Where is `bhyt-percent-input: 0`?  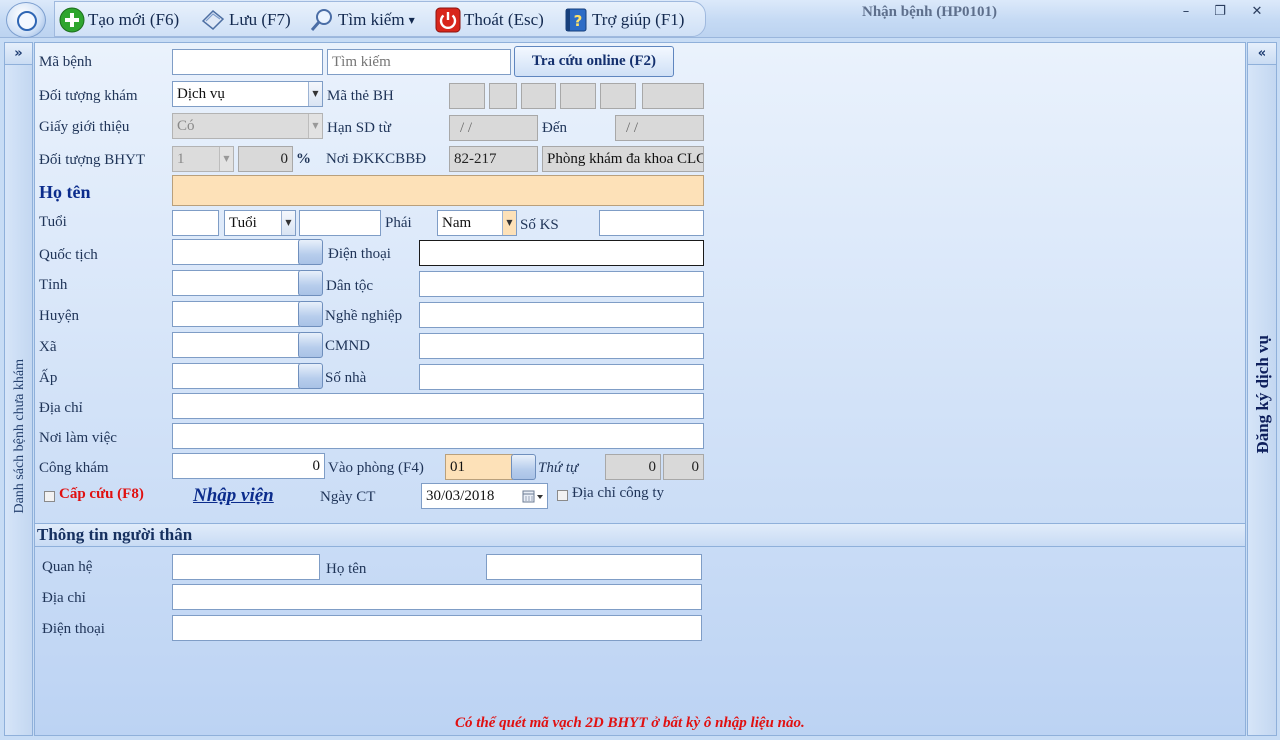
bhyt-percent-input: 0 is located at coordinates (265, 159).